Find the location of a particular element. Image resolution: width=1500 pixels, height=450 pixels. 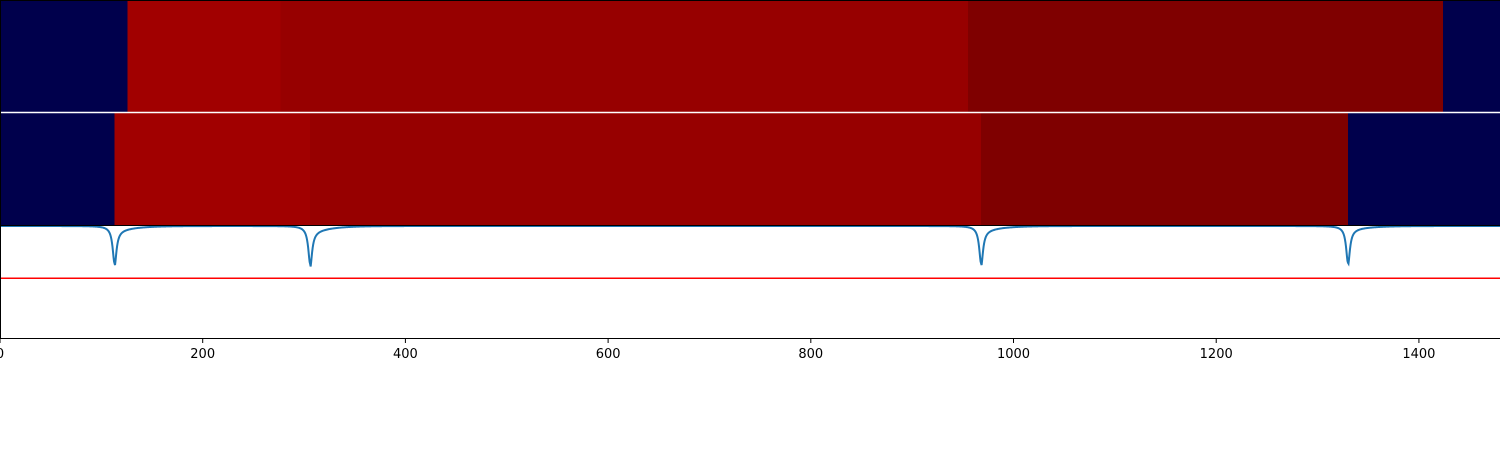

x-tick-label: 600 is located at coordinates (608, 354).